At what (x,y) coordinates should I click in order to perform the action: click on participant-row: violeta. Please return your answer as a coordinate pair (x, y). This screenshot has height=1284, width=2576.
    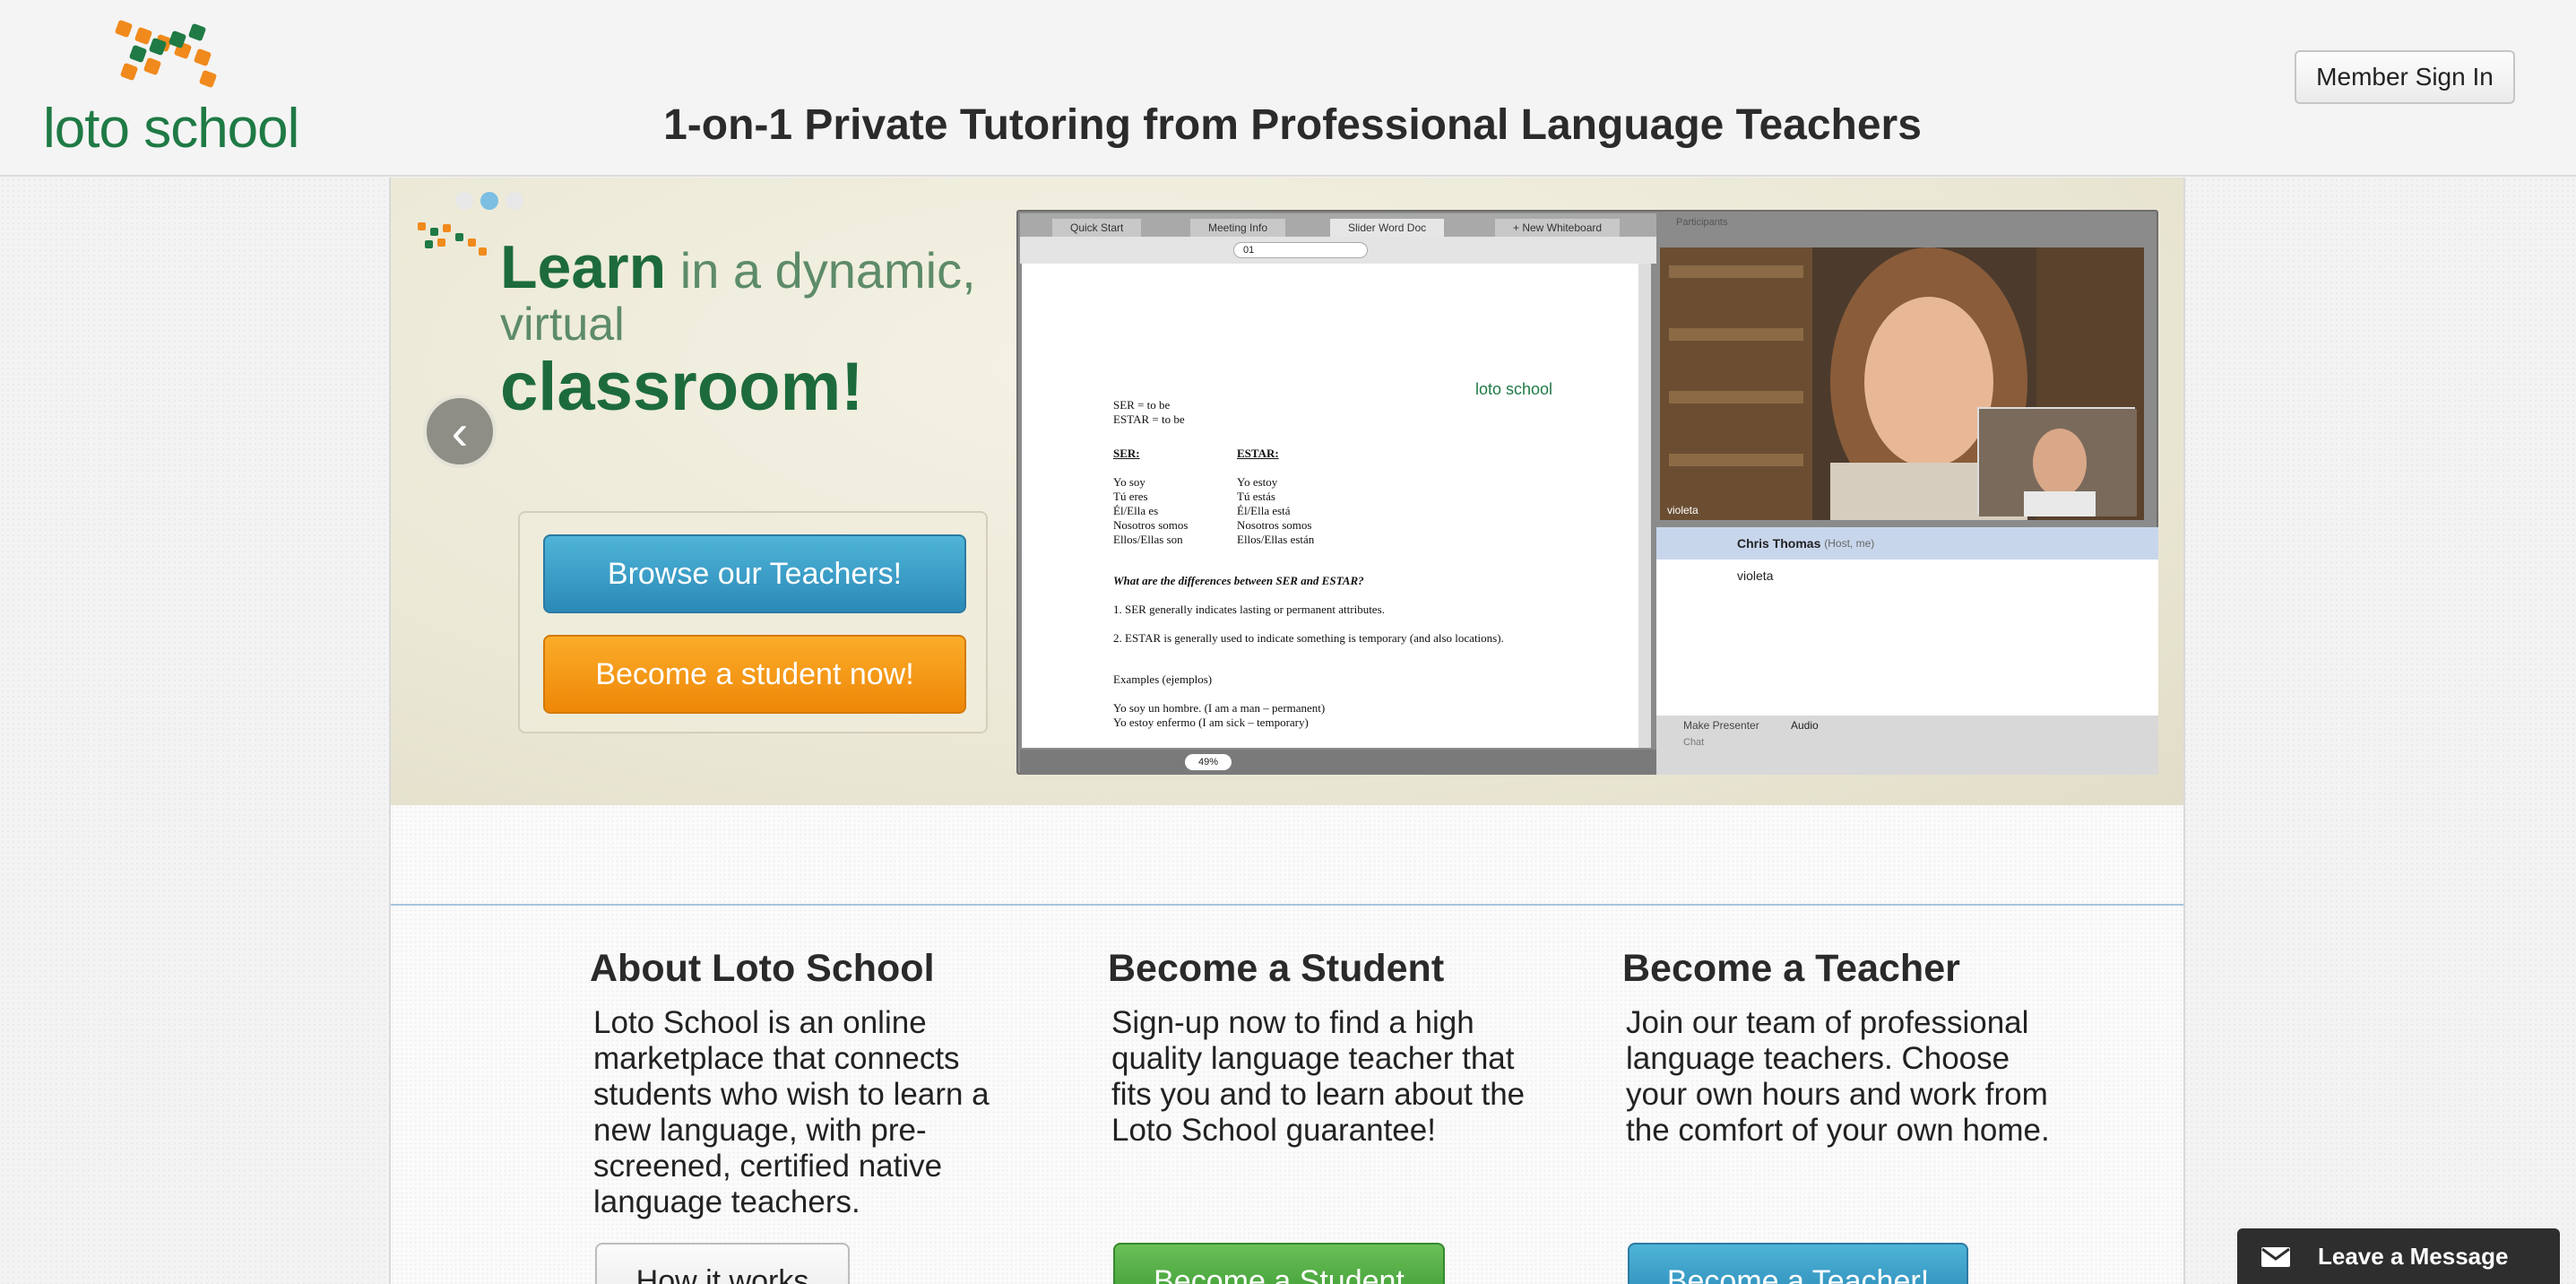
    Looking at the image, I should click on (1907, 576).